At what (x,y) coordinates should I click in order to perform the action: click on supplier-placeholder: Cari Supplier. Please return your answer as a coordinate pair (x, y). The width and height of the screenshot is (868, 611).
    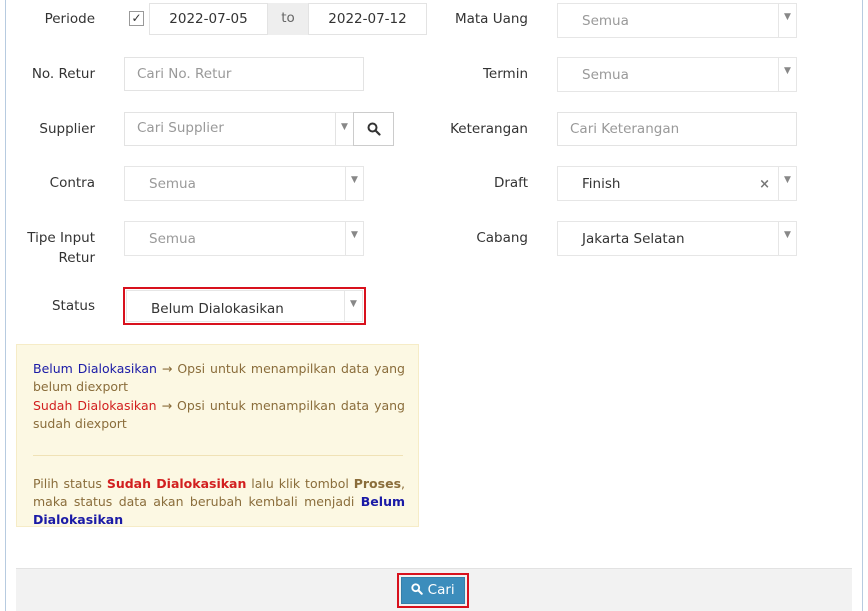
    Looking at the image, I should click on (180, 128).